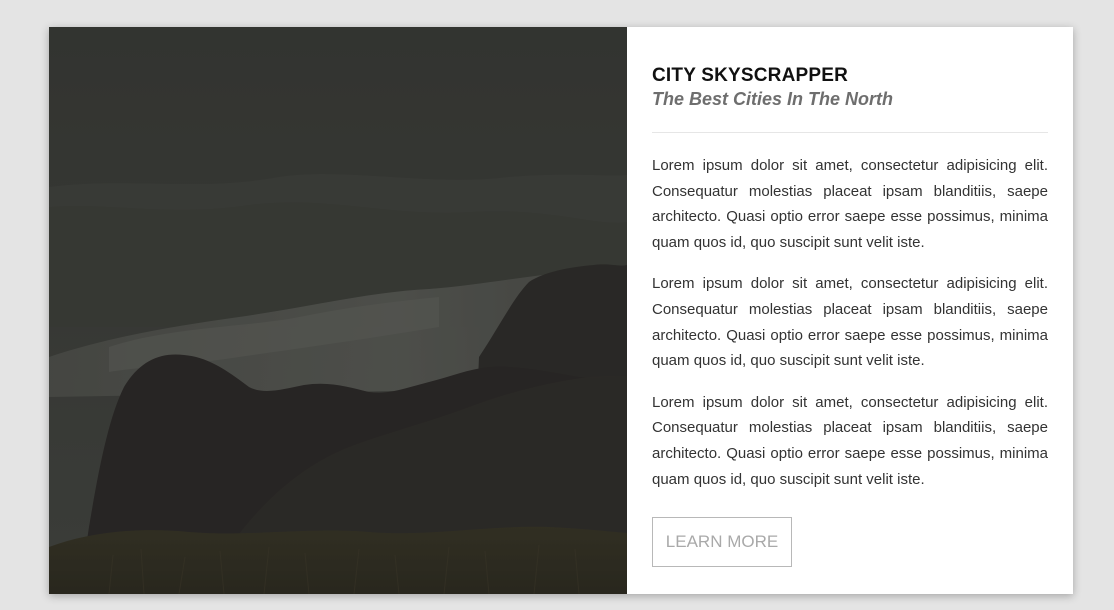  I want to click on card-subtitle: The Best Cities In The North, so click(773, 99).